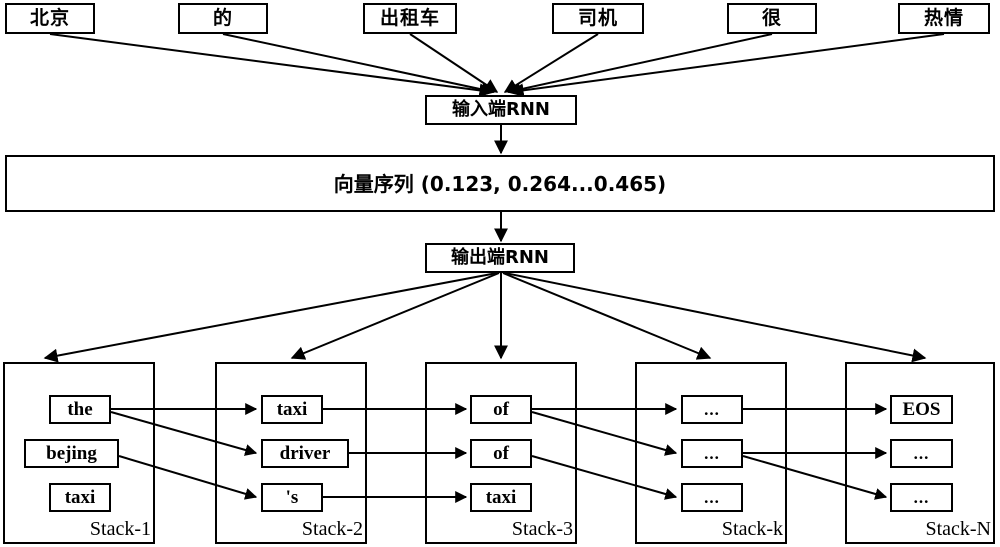  I want to click on stack1-item-3: taxi, so click(80, 497).